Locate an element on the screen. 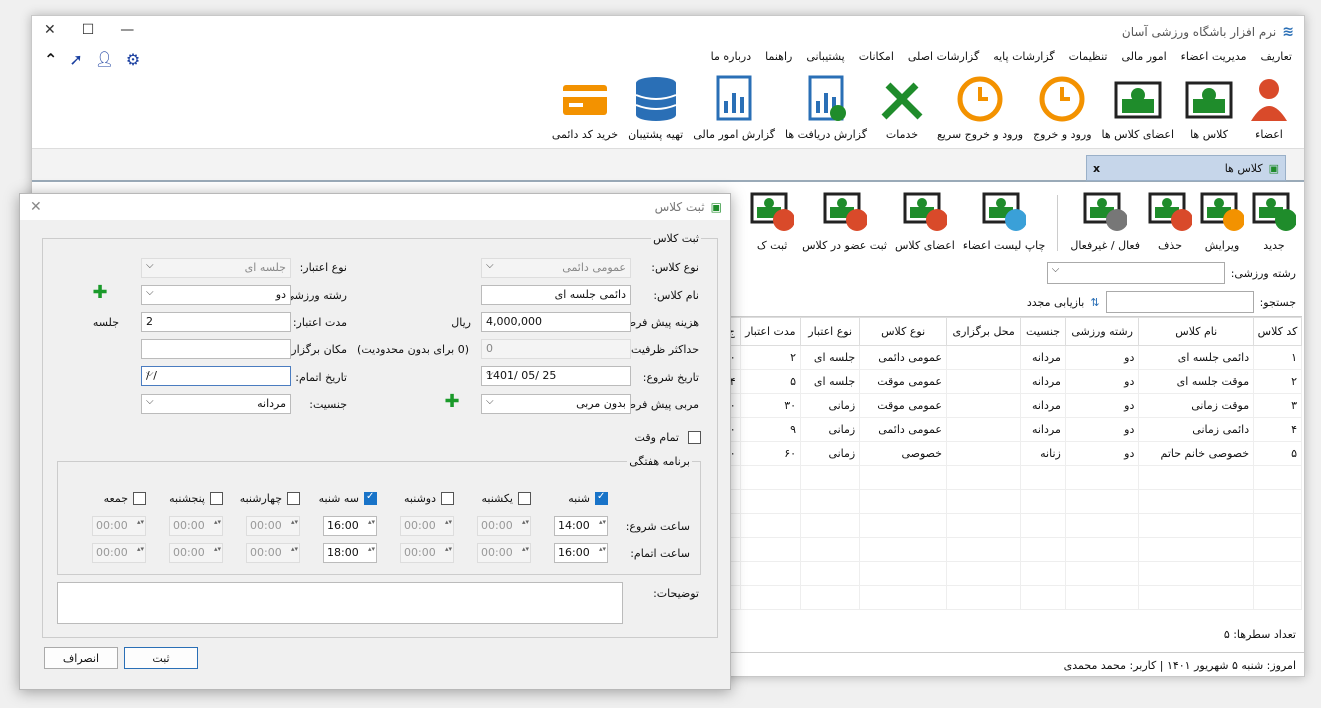 The image size is (1321, 708). ribbon-button: خدمات is located at coordinates (902, 107).